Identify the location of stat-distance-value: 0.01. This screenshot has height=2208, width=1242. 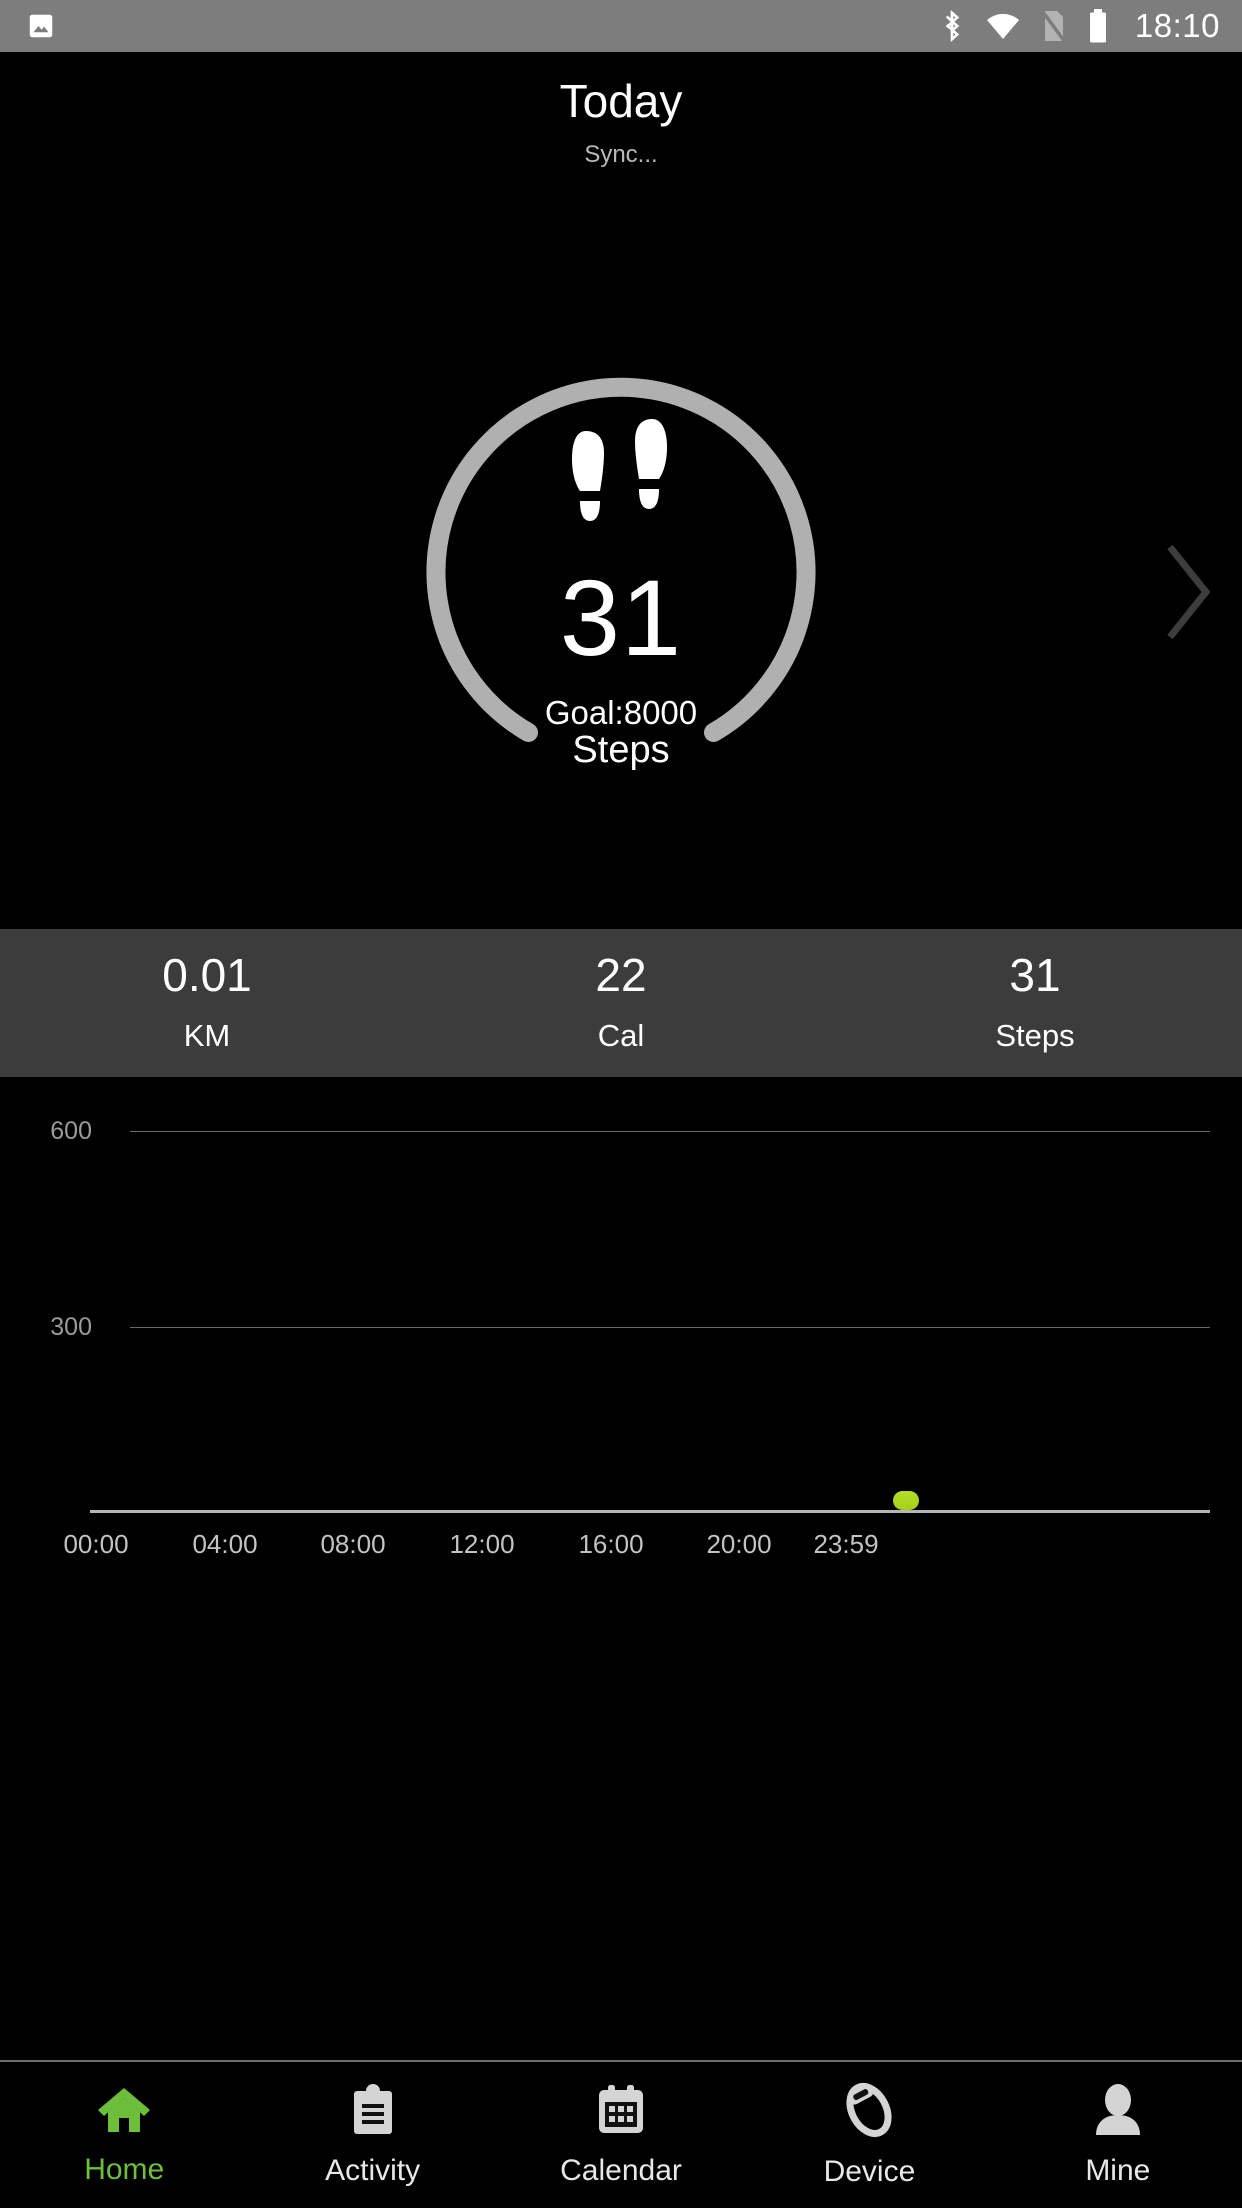
(207, 975).